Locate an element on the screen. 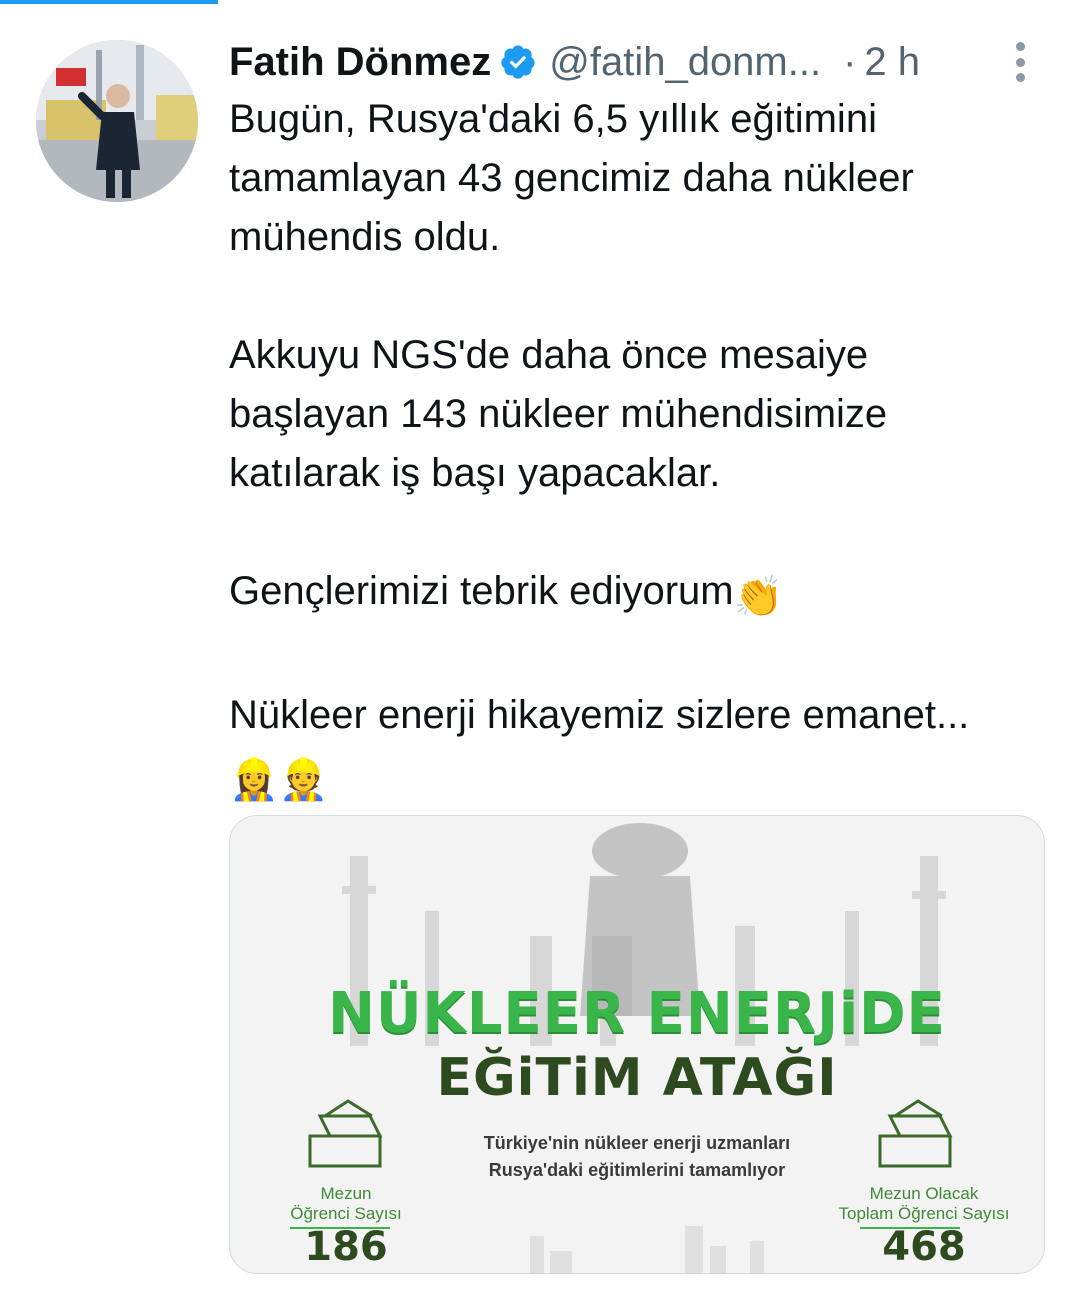  stat-label: Öğrenci Sayısı is located at coordinates (346, 1213).